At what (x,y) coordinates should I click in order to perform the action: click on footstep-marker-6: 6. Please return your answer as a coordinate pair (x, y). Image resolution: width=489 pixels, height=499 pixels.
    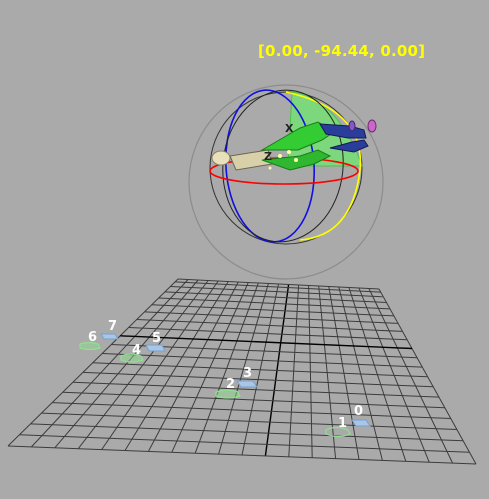
    Looking at the image, I should click on (90, 340).